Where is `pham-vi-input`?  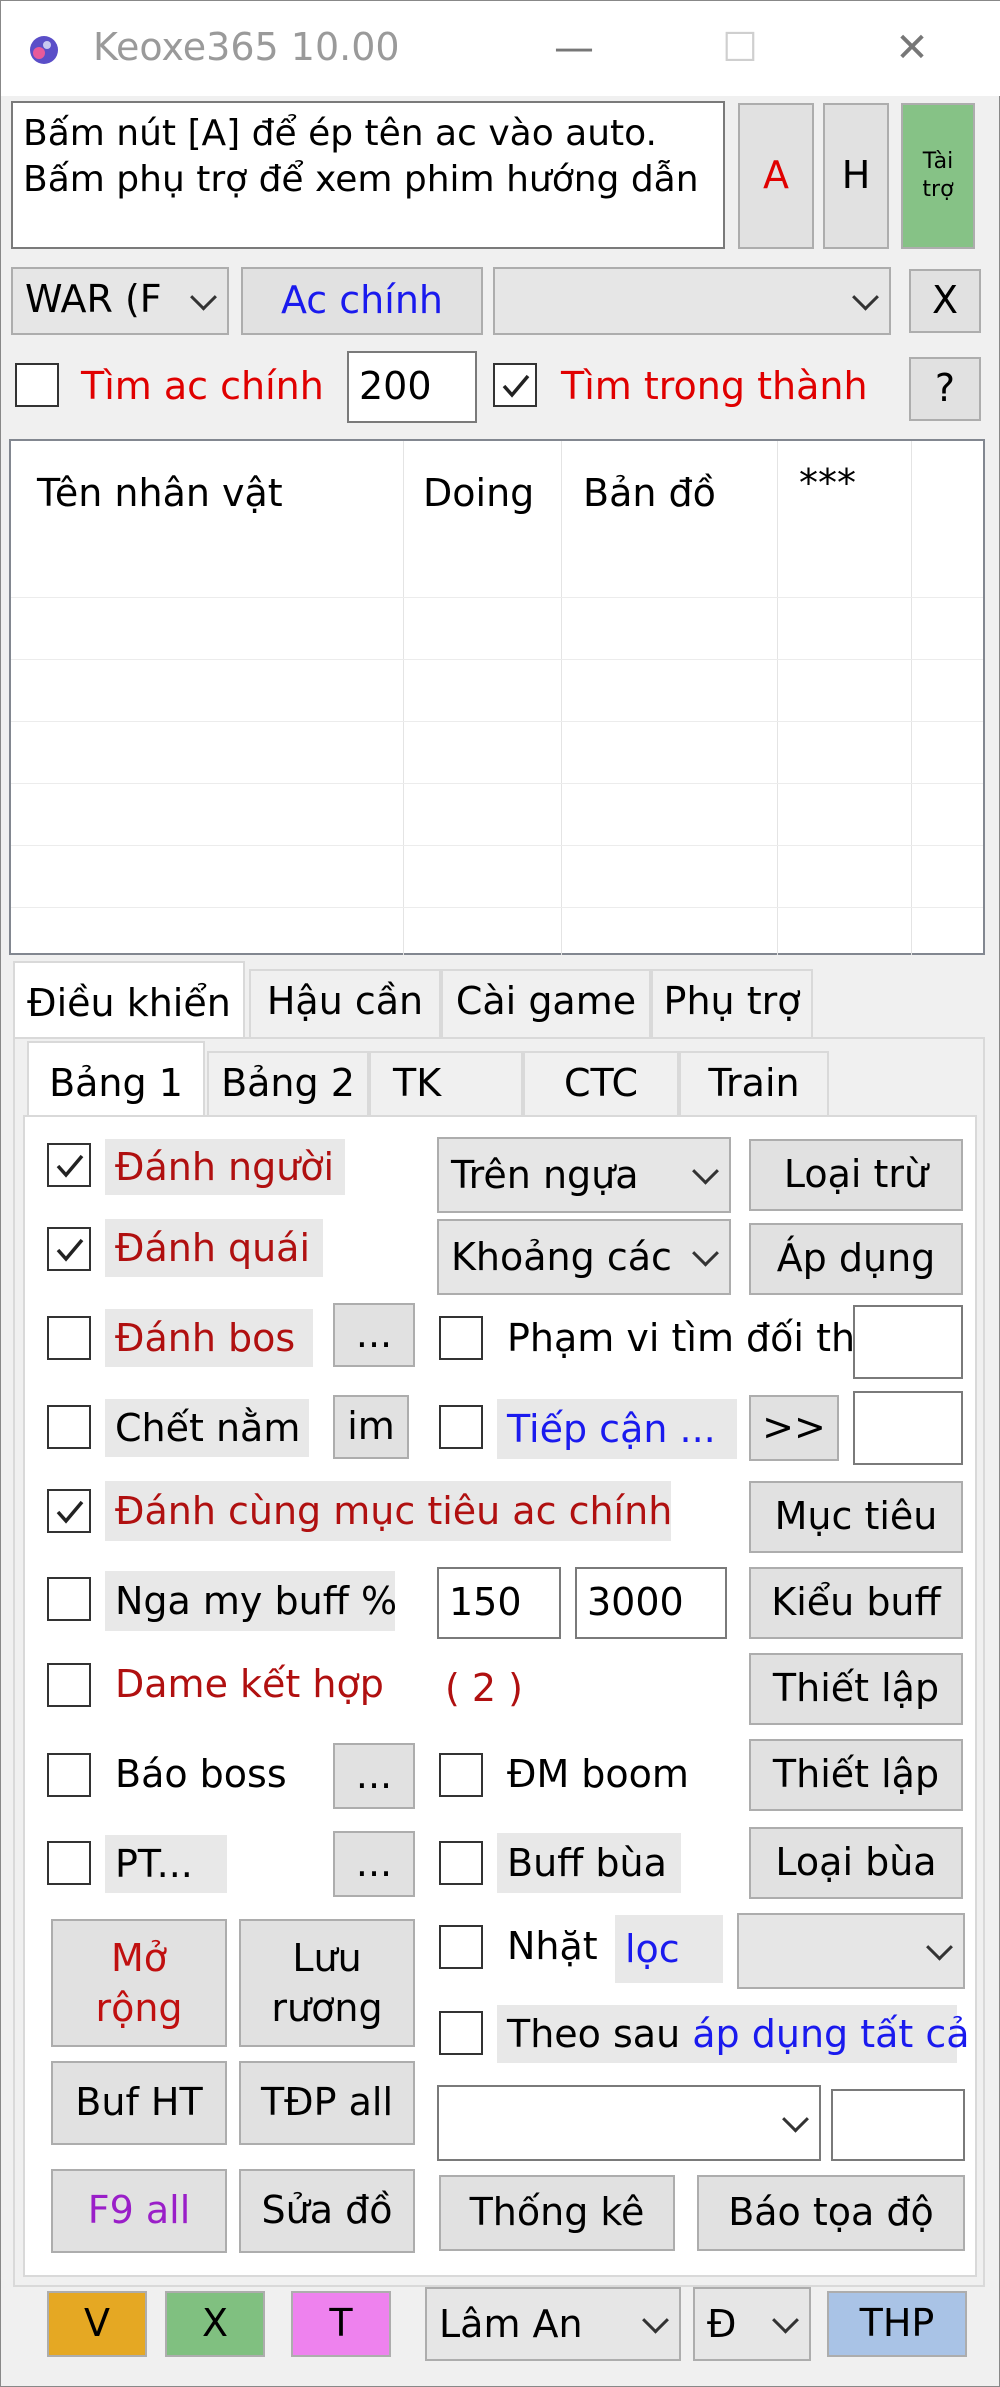 pham-vi-input is located at coordinates (908, 1342).